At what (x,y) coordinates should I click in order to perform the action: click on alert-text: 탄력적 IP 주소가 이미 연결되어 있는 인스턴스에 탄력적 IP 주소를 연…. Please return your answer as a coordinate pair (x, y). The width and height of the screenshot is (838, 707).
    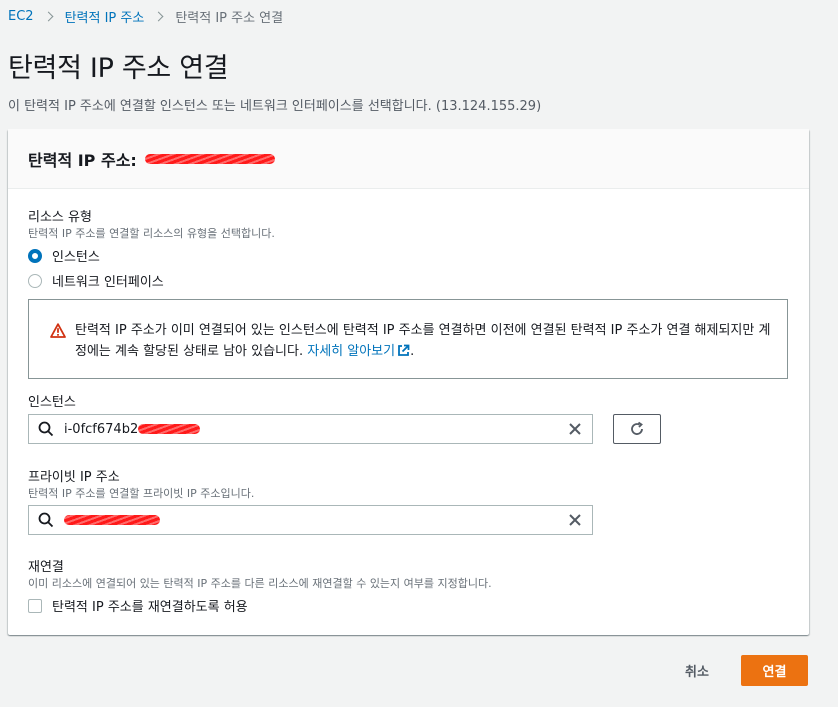
    Looking at the image, I should click on (425, 341).